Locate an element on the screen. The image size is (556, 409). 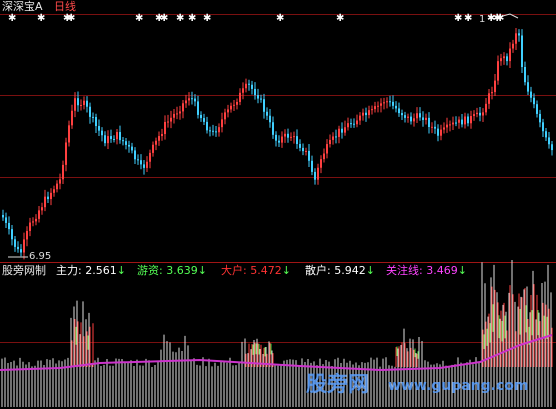
legend-value: 5.472 is located at coordinates (266, 270).